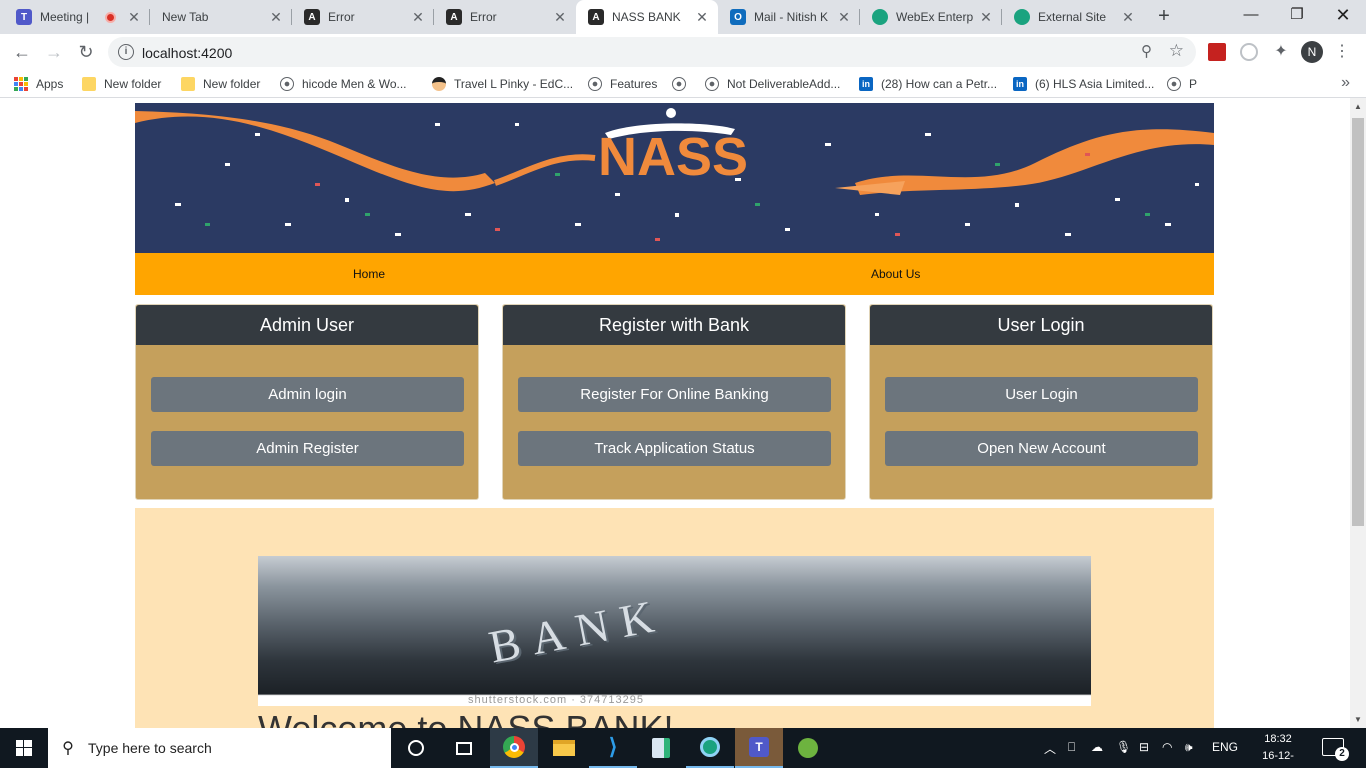 The image size is (1366, 768). What do you see at coordinates (564, 748) in the screenshot?
I see `file-explorer-icon` at bounding box center [564, 748].